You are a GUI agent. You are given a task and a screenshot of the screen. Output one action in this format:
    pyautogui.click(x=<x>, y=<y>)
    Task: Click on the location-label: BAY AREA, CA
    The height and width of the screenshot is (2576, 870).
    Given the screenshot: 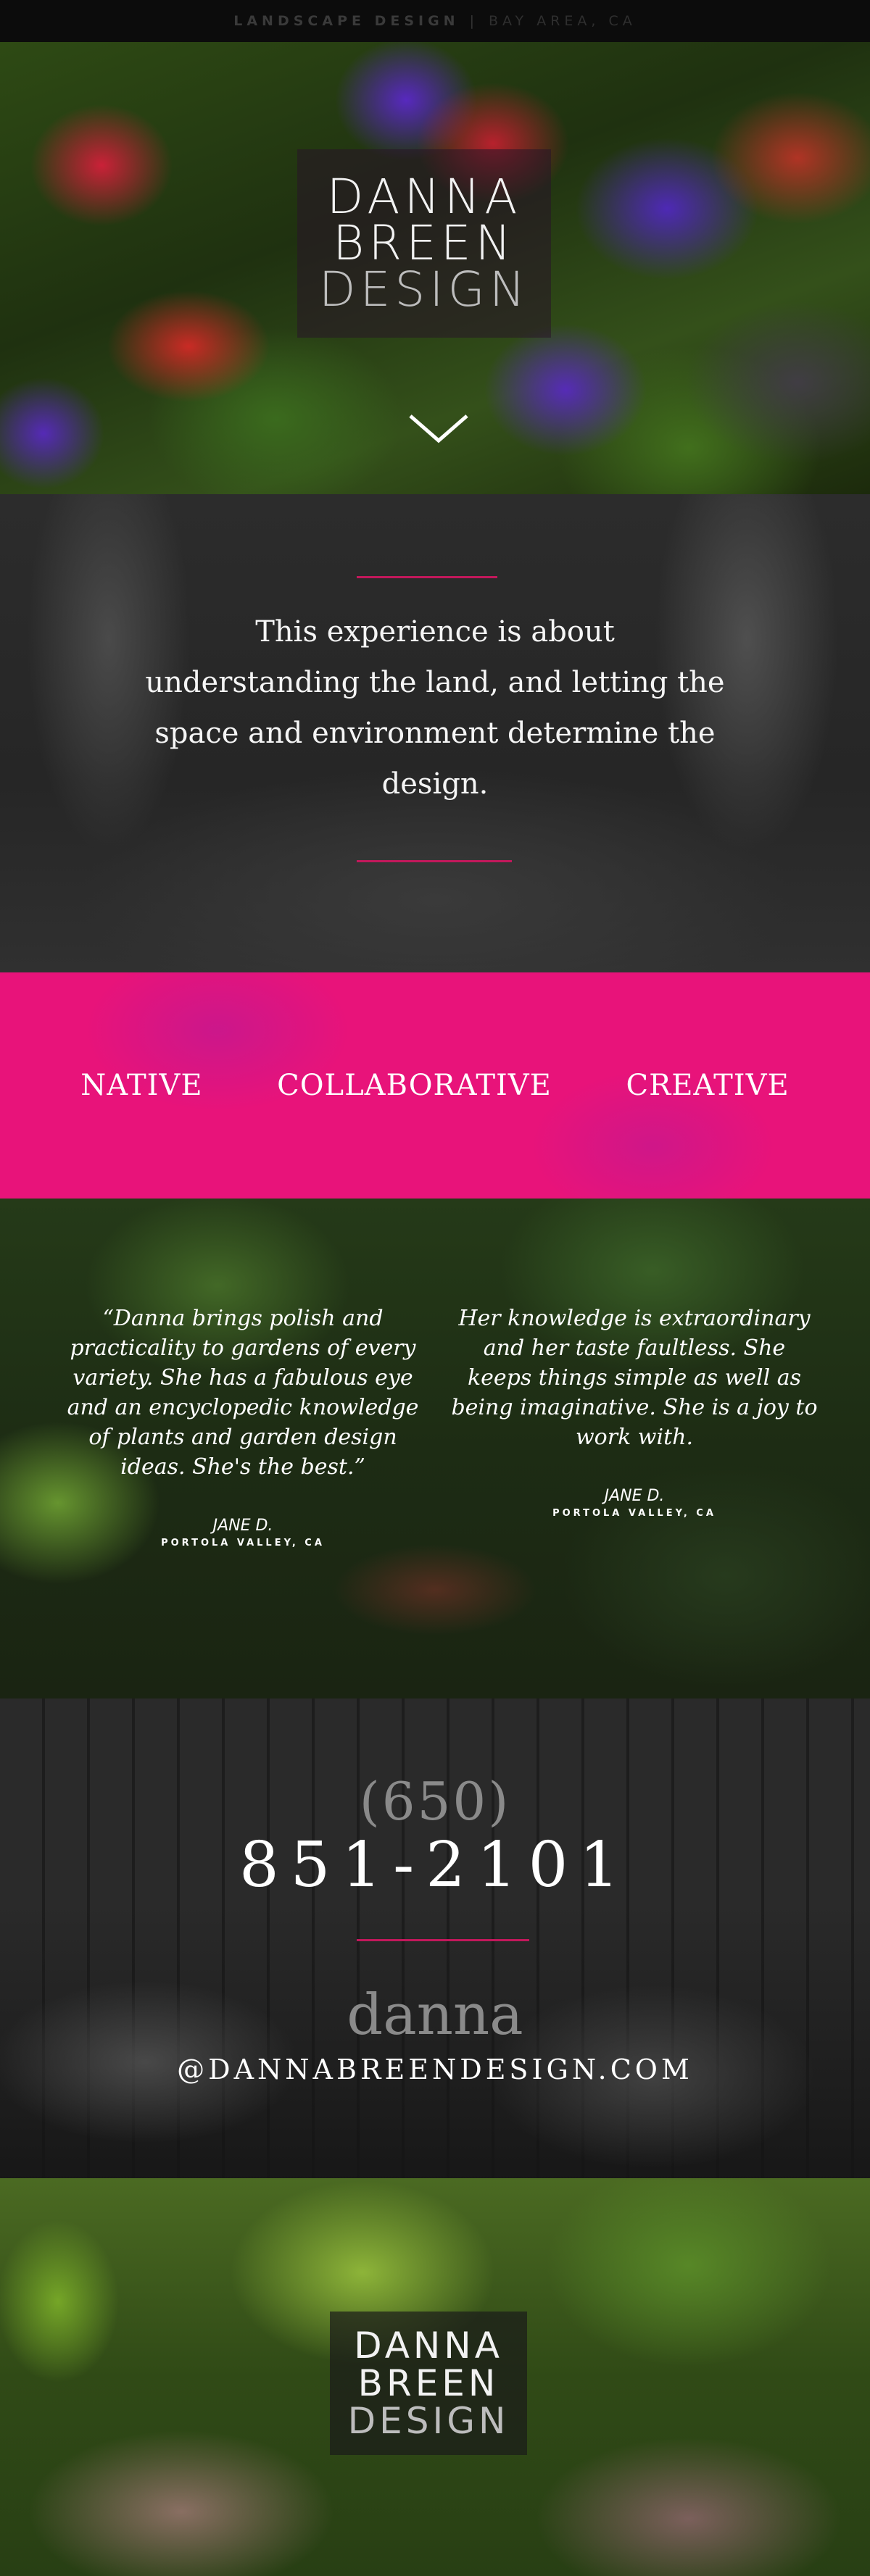 What is the action you would take?
    pyautogui.click(x=563, y=21)
    